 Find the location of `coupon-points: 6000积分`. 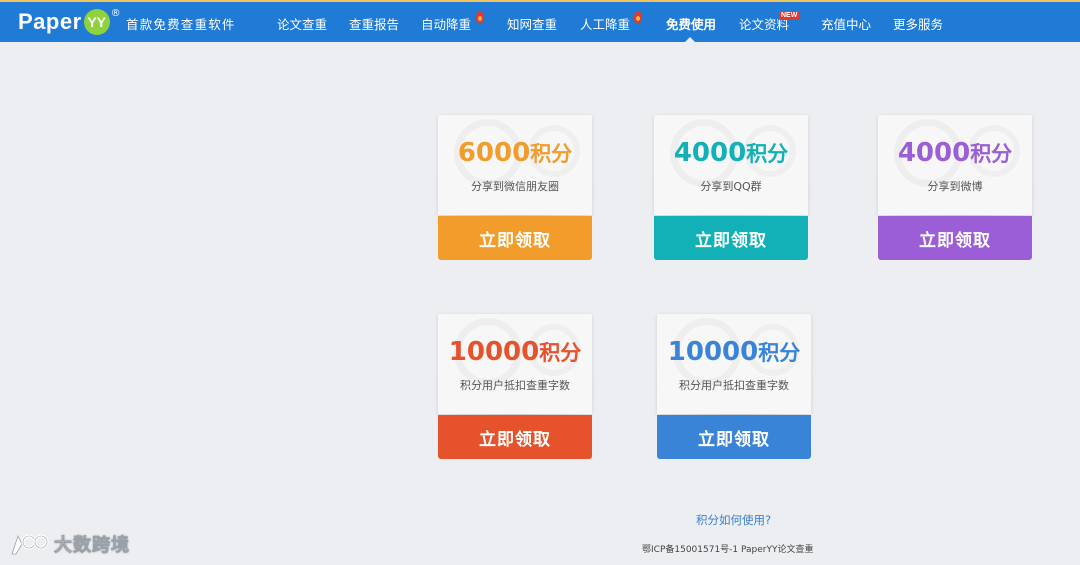

coupon-points: 6000积分 is located at coordinates (515, 153).